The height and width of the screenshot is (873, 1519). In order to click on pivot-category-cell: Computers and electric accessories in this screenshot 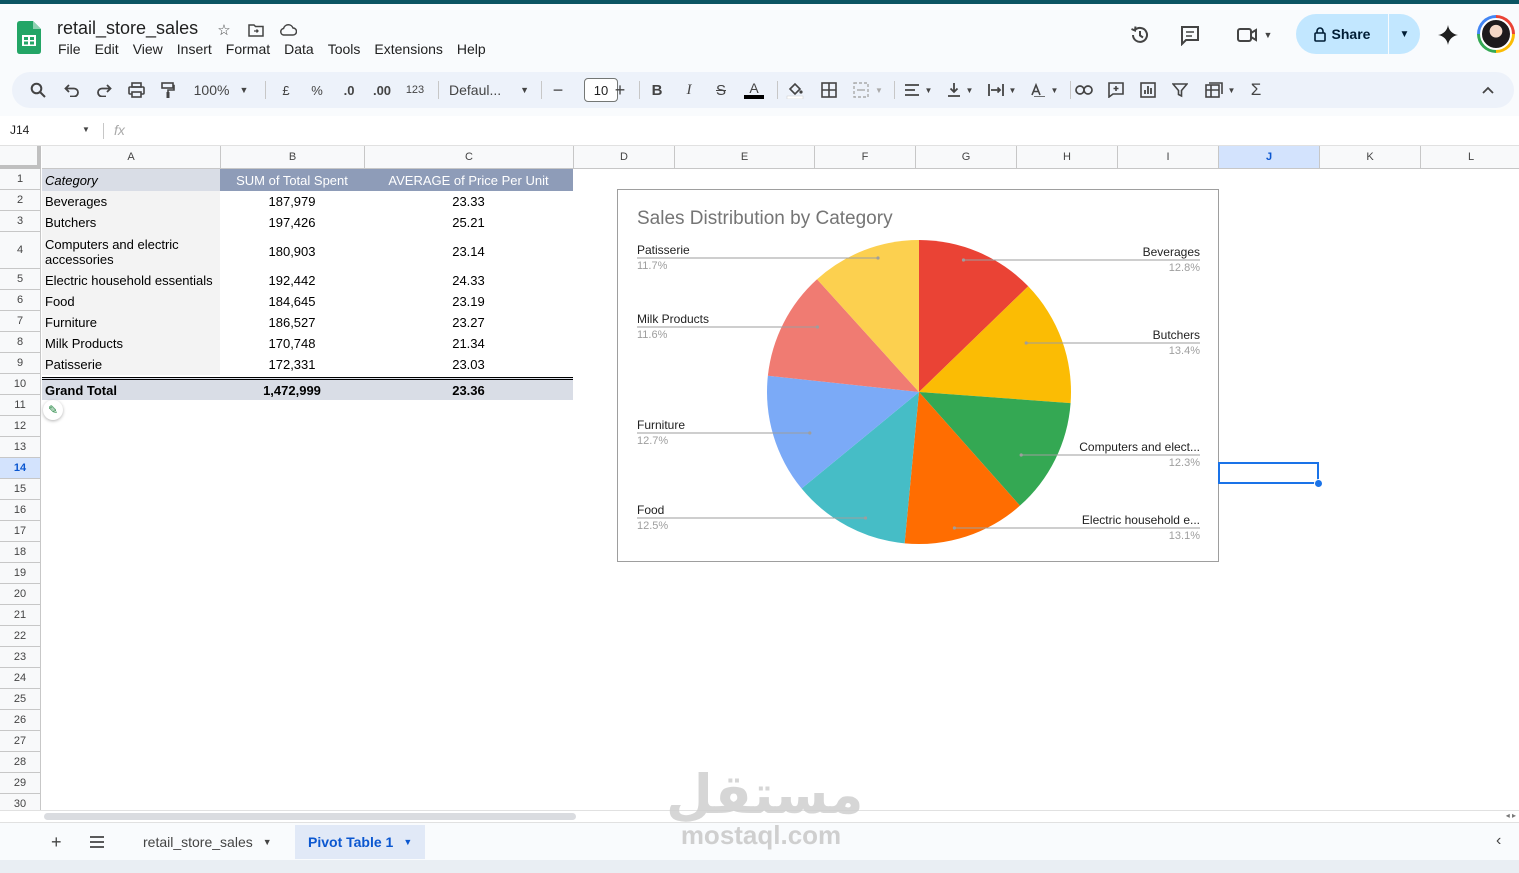, I will do `click(131, 251)`.